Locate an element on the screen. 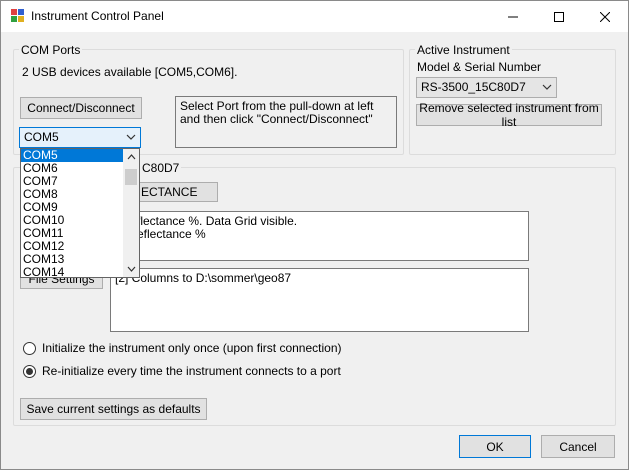  minimize-icon is located at coordinates (513, 16).